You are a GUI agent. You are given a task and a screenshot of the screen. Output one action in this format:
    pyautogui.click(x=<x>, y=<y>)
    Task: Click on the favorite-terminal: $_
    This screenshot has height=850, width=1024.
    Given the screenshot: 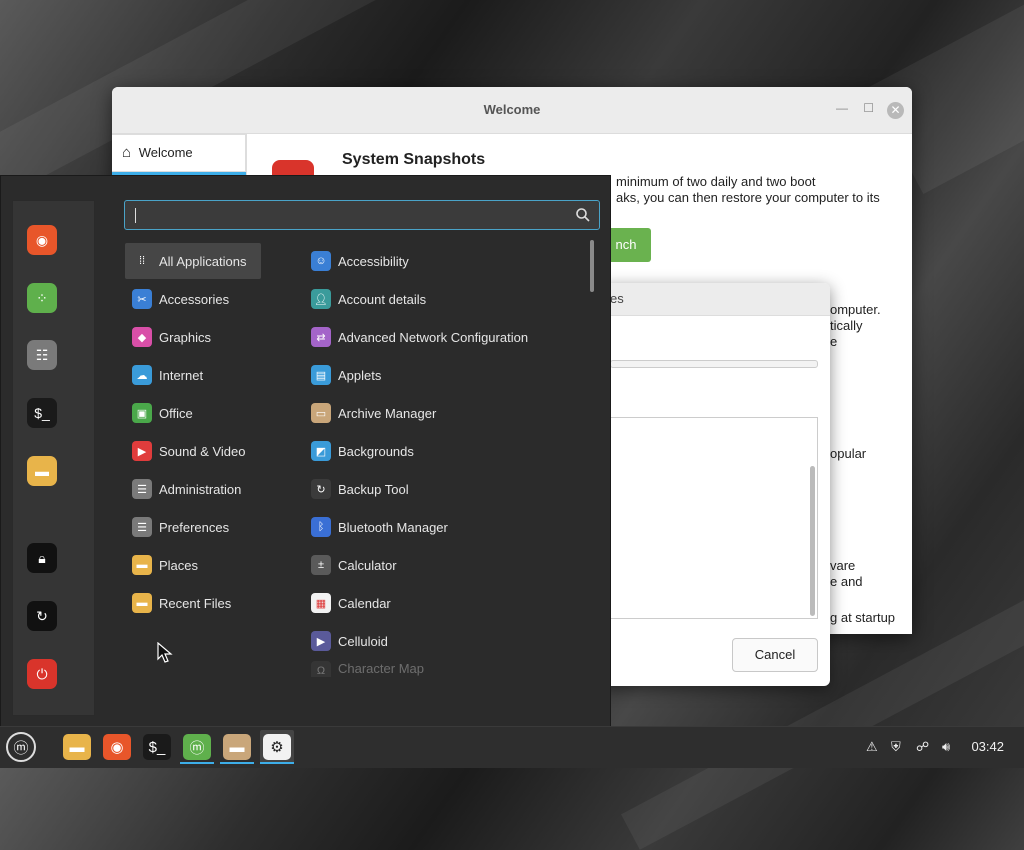 What is the action you would take?
    pyautogui.click(x=42, y=413)
    